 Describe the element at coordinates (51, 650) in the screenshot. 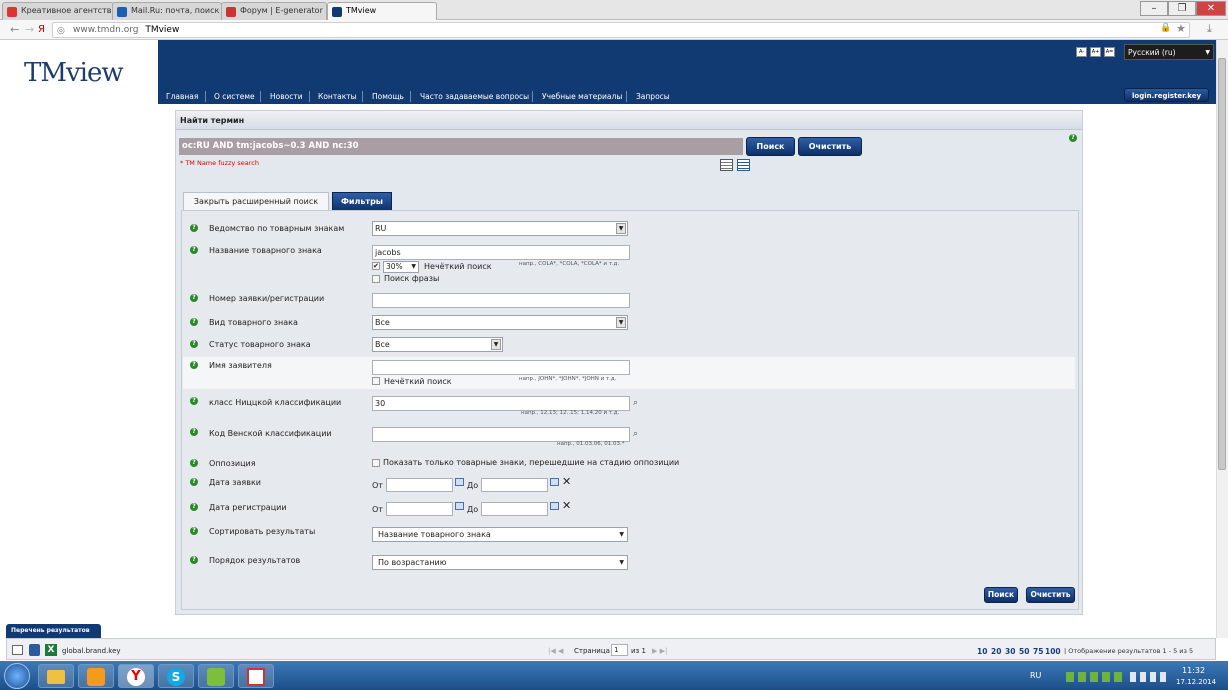

I see `excel-icon: X` at that location.